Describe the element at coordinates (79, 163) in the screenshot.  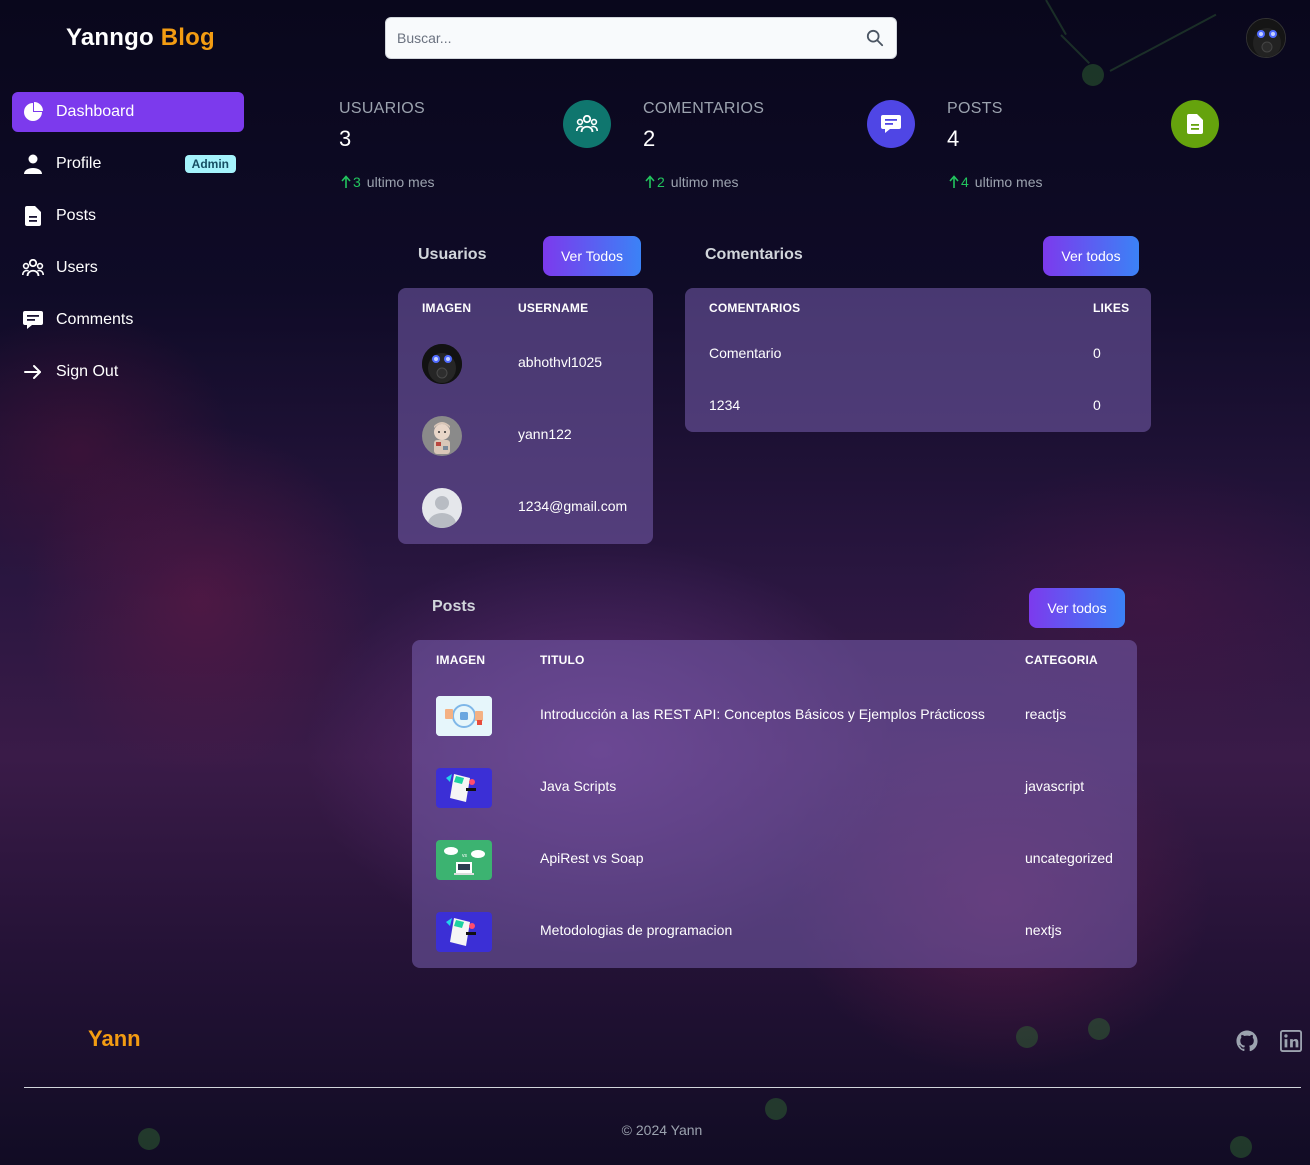
I see `sidebar-item-label: Profile` at that location.